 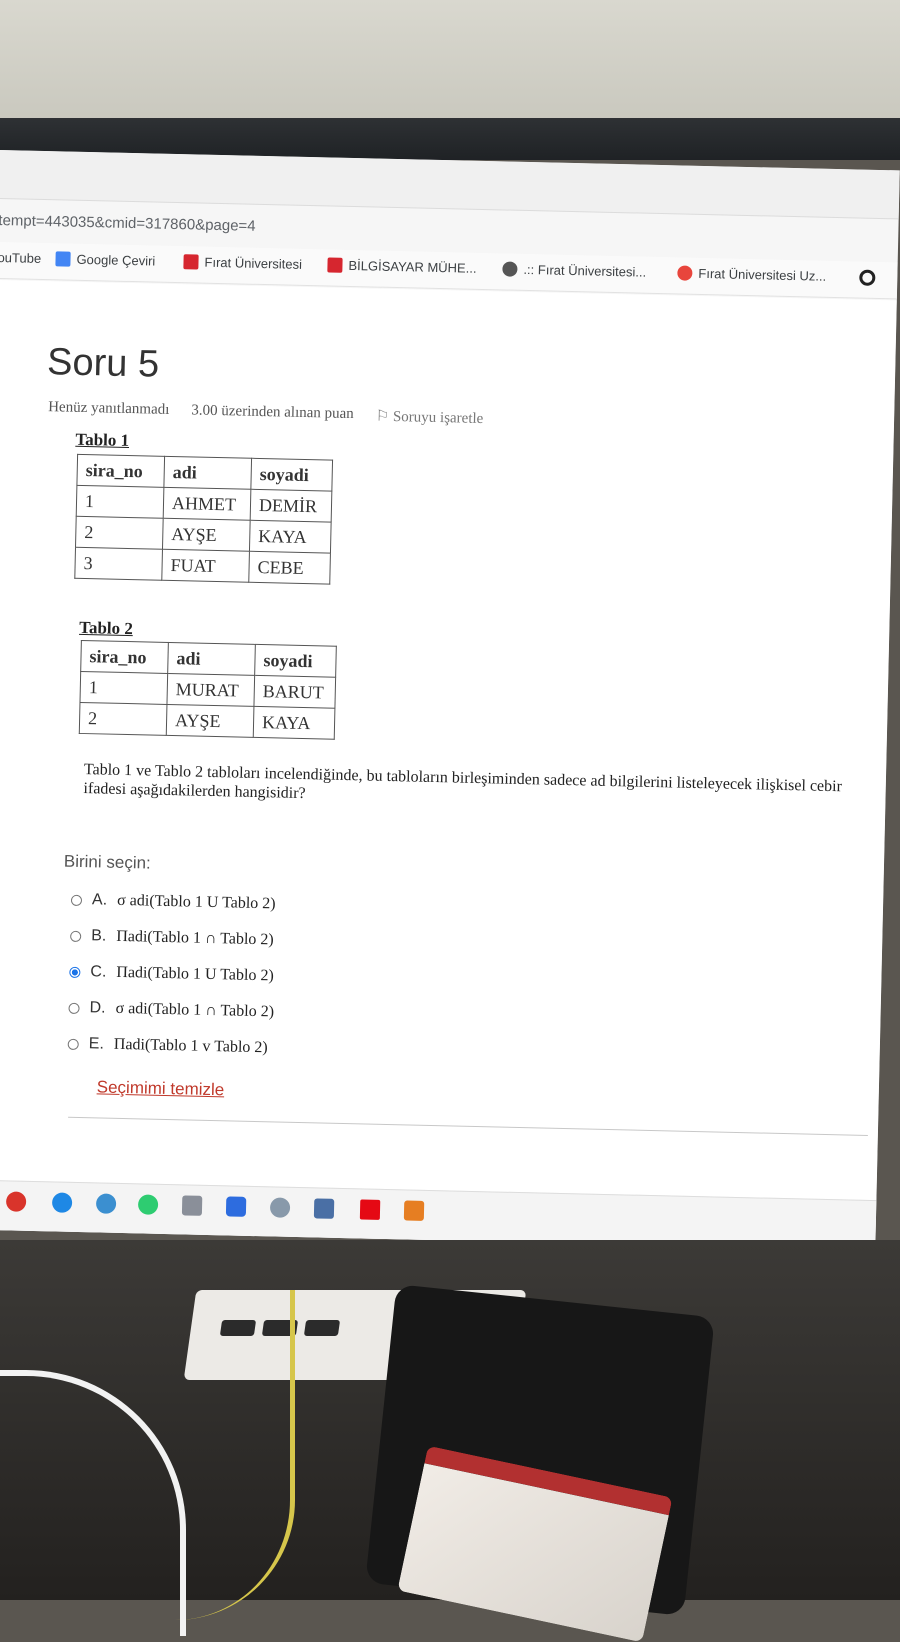 What do you see at coordinates (280, 1207) in the screenshot?
I see `network-icon` at bounding box center [280, 1207].